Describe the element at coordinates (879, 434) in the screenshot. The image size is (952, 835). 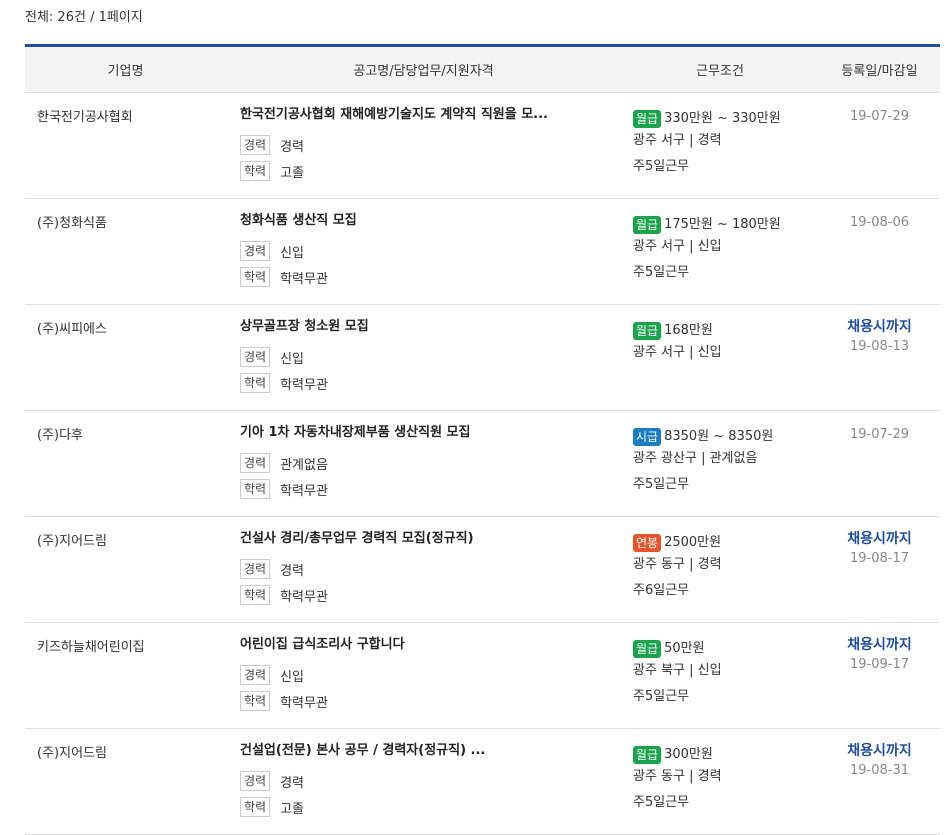
I see `posted-date: 19-07-29` at that location.